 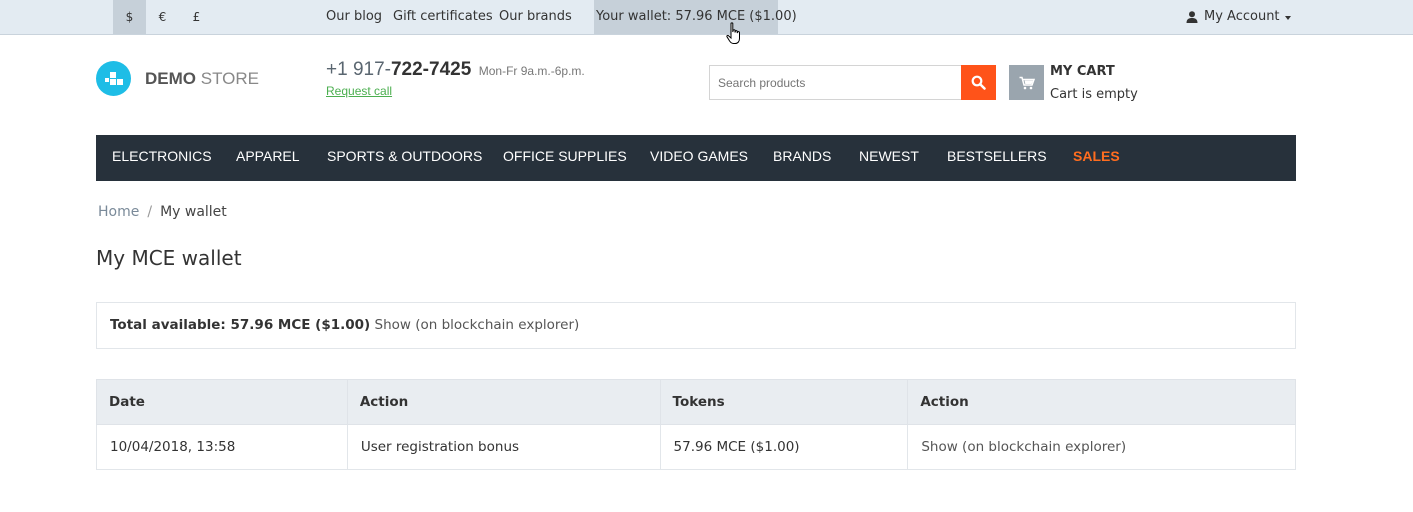 I want to click on store-logo: DEMO STORE, so click(x=177, y=78).